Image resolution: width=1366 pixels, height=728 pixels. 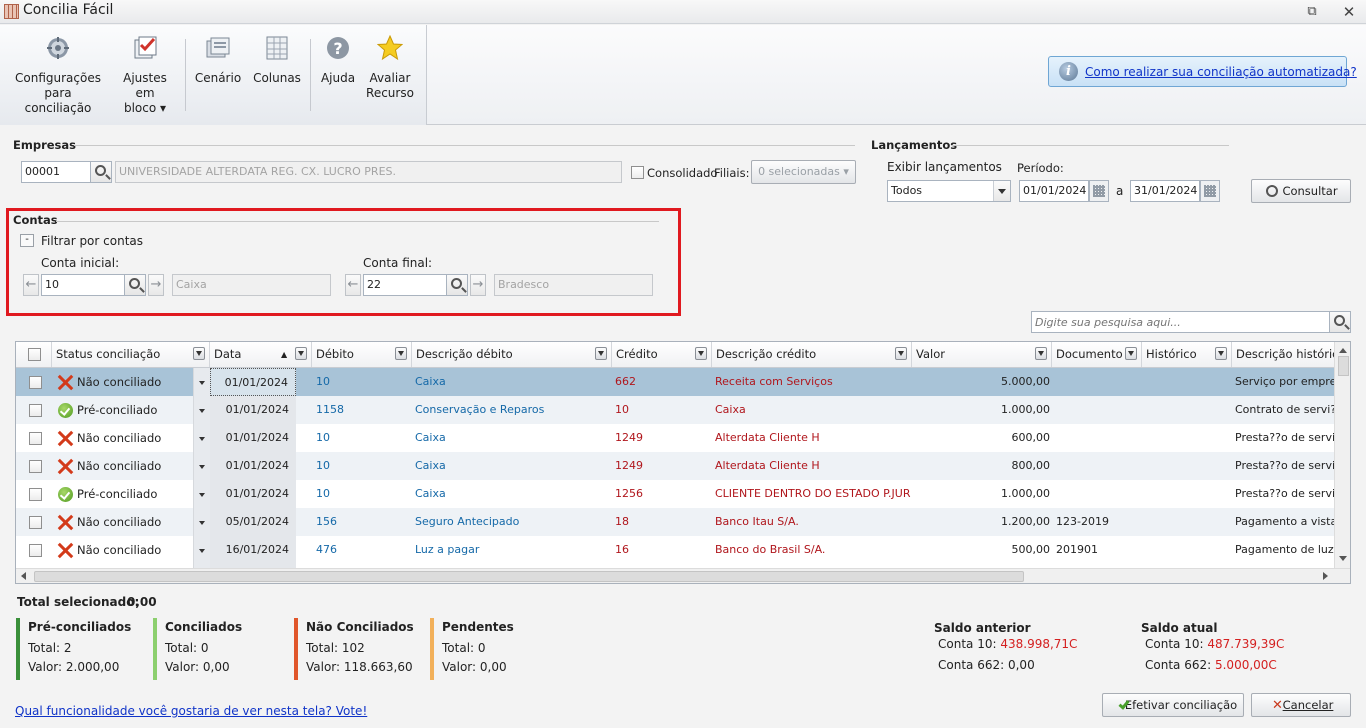 I want to click on select-all-checkbox, so click(x=34, y=354).